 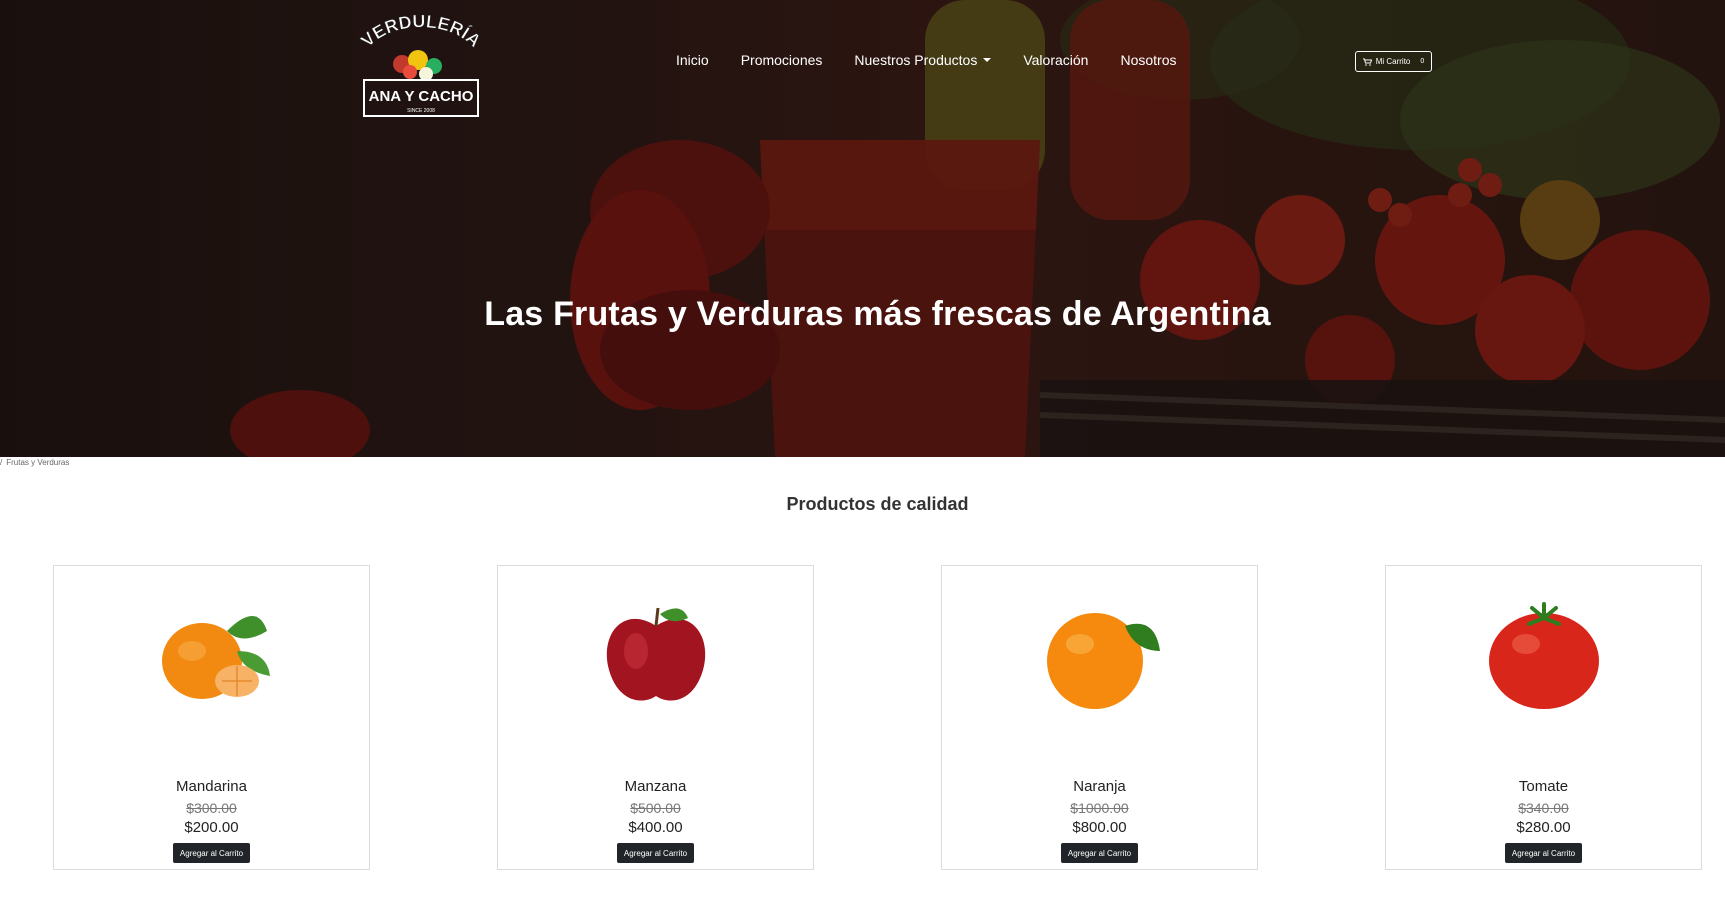 I want to click on section-title: Productos de calidad, so click(x=877, y=504).